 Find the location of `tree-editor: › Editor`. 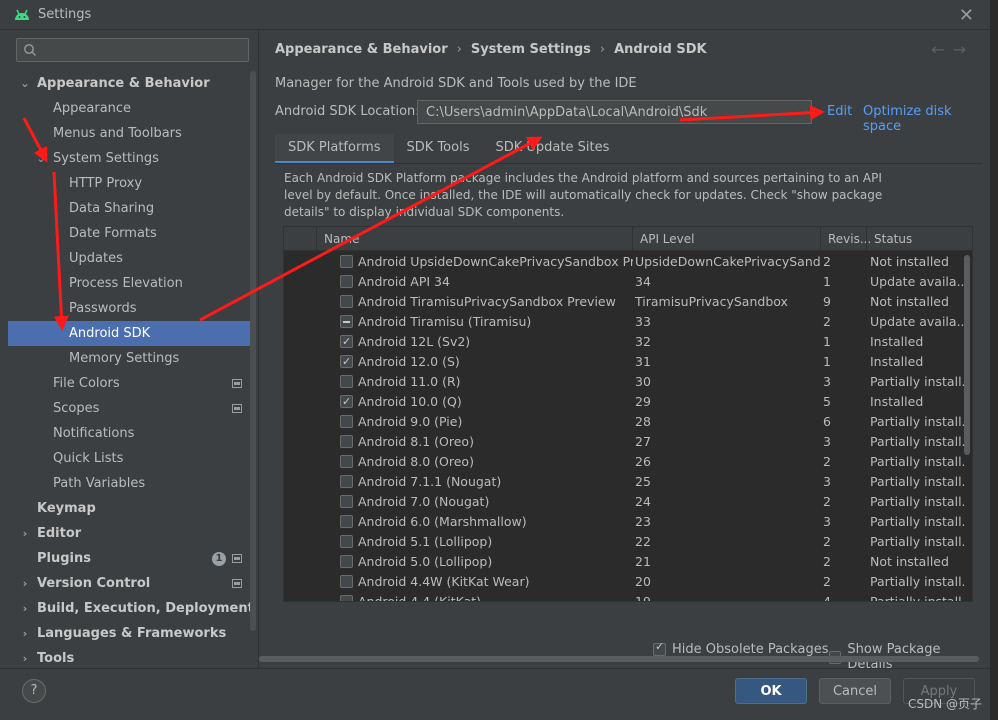

tree-editor: › Editor is located at coordinates (129, 533).